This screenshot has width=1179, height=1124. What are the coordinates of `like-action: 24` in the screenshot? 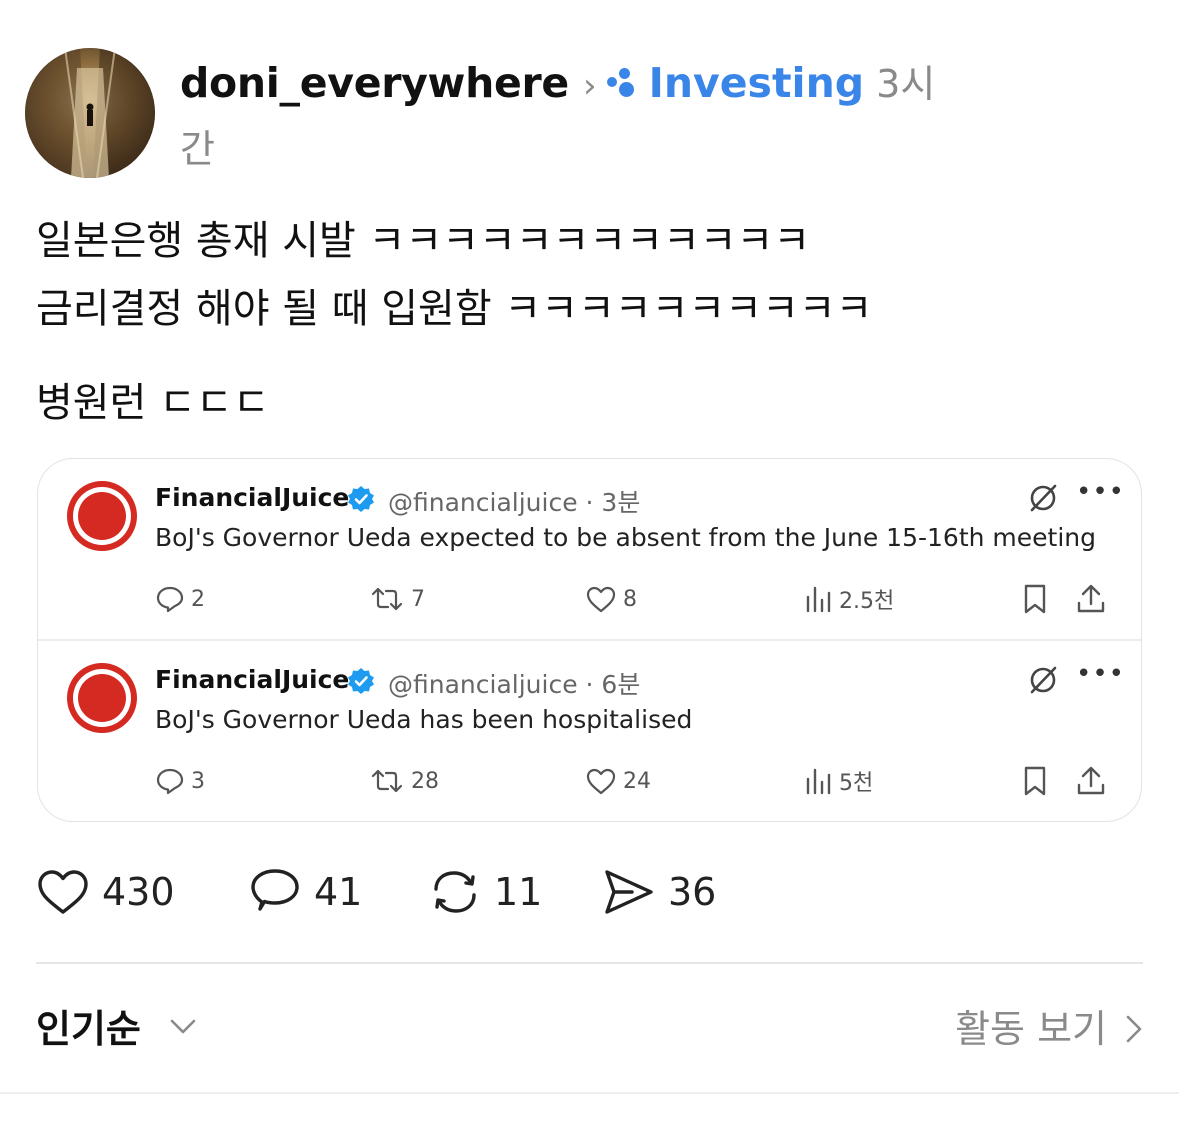 It's located at (618, 781).